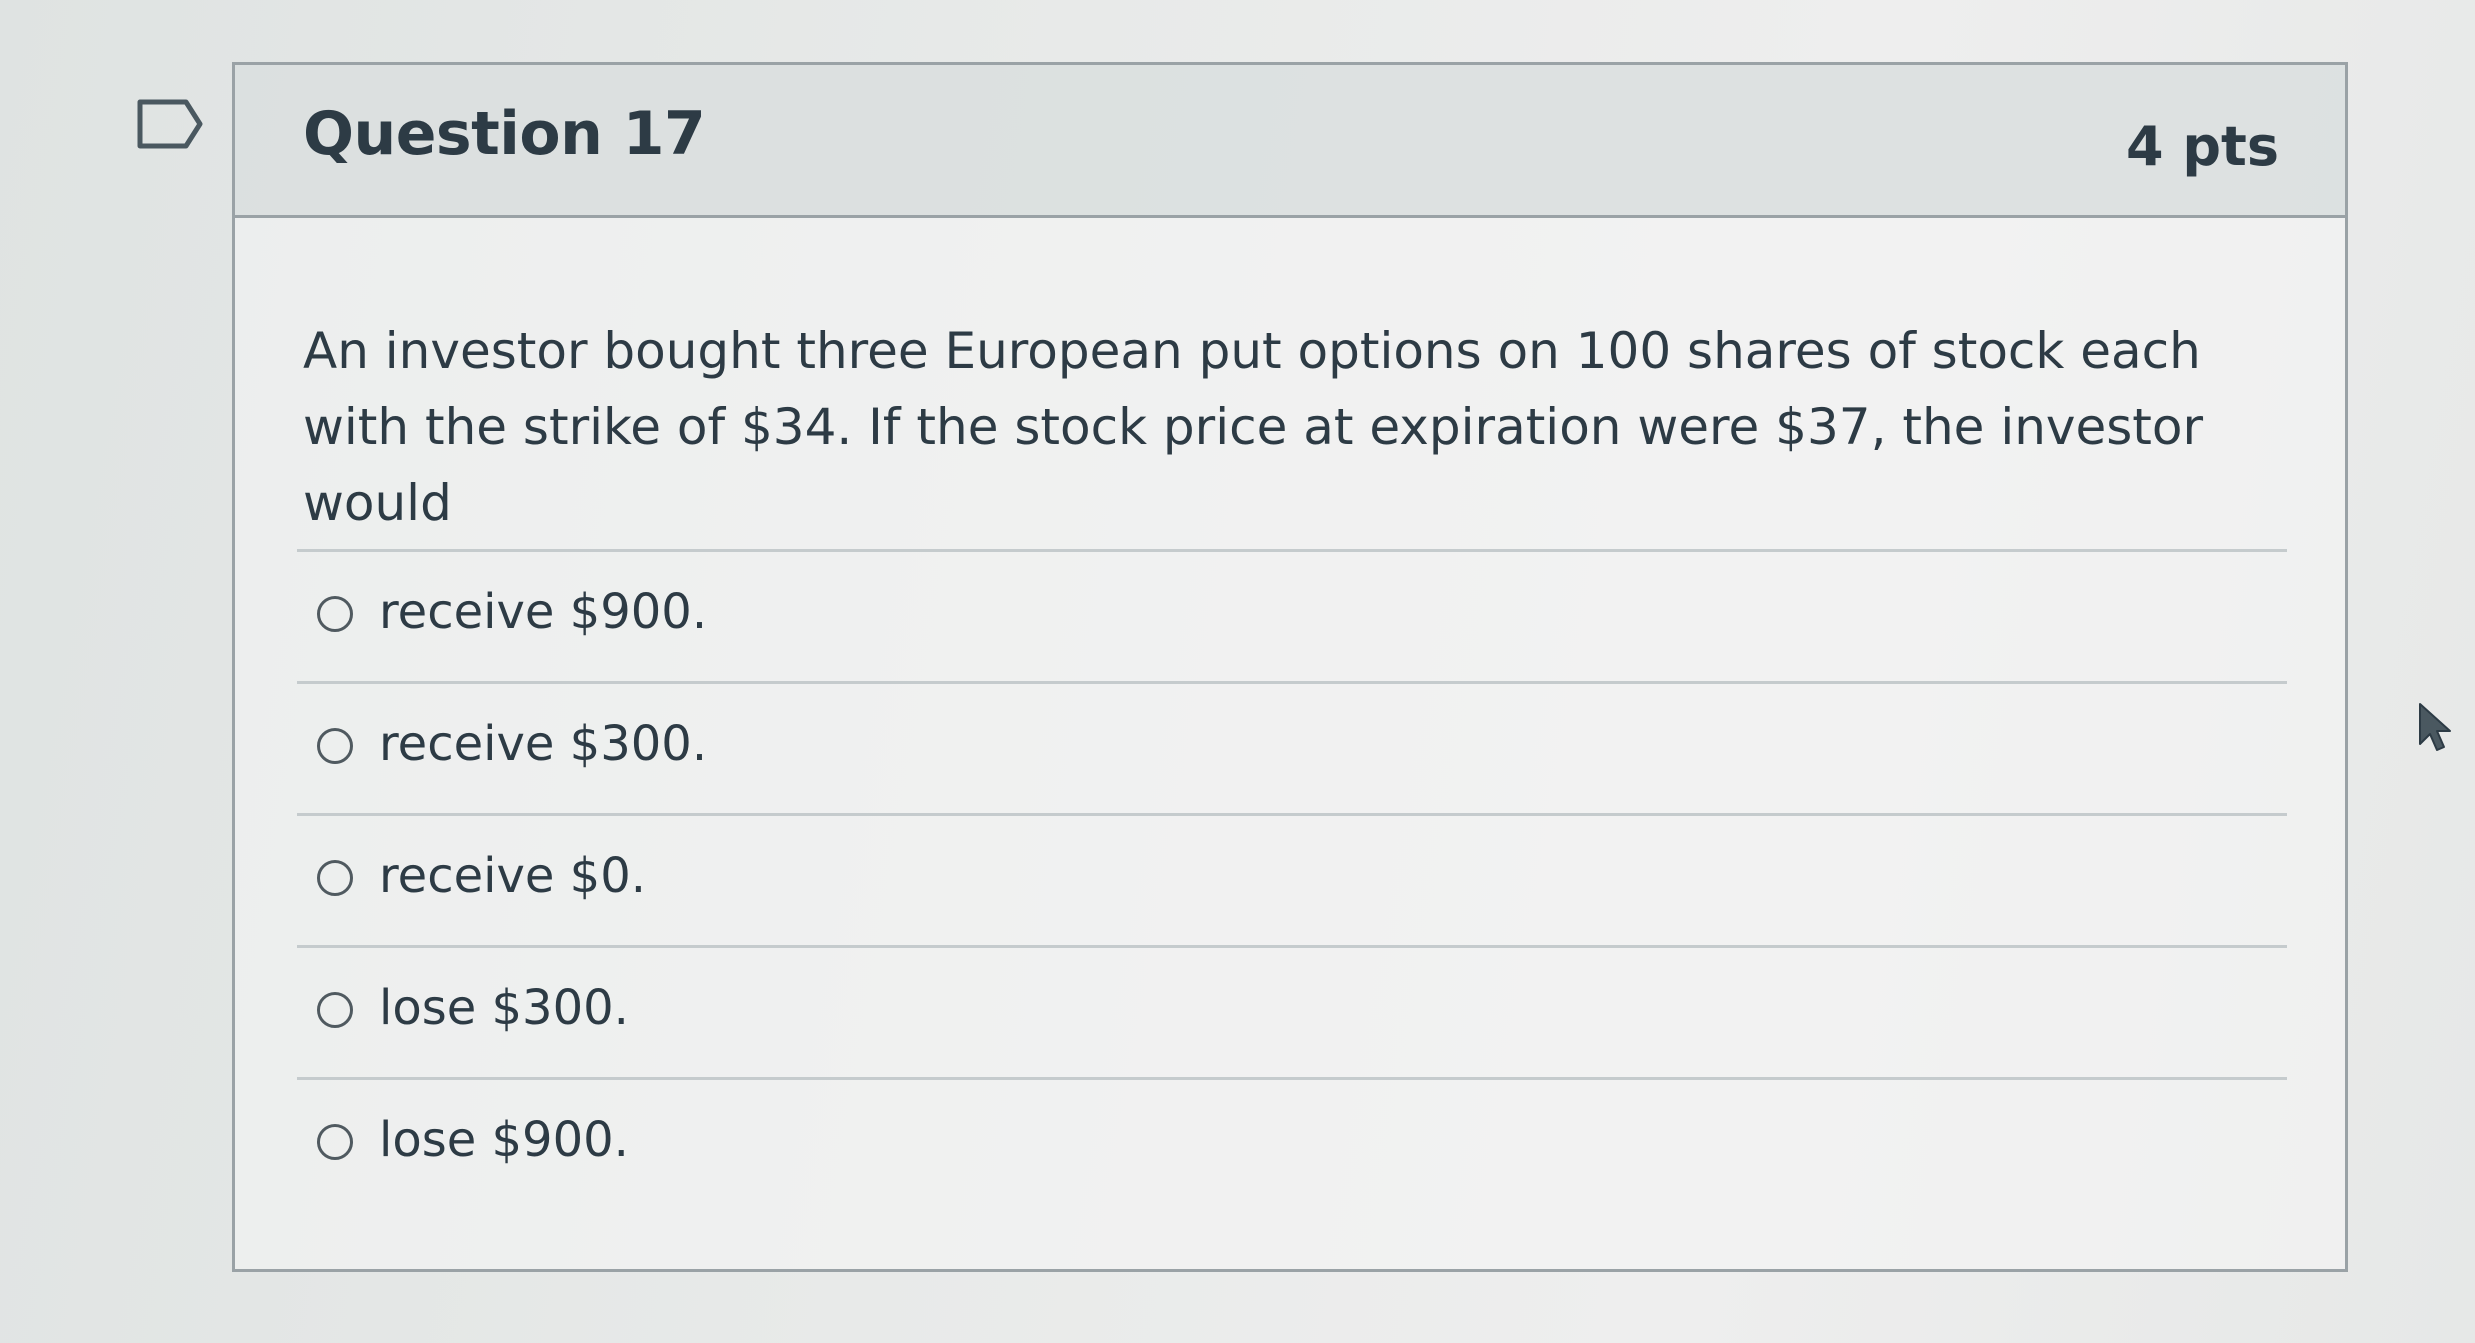 This screenshot has width=2475, height=1343. Describe the element at coordinates (543, 612) in the screenshot. I see `answer-label: receive $900.` at that location.